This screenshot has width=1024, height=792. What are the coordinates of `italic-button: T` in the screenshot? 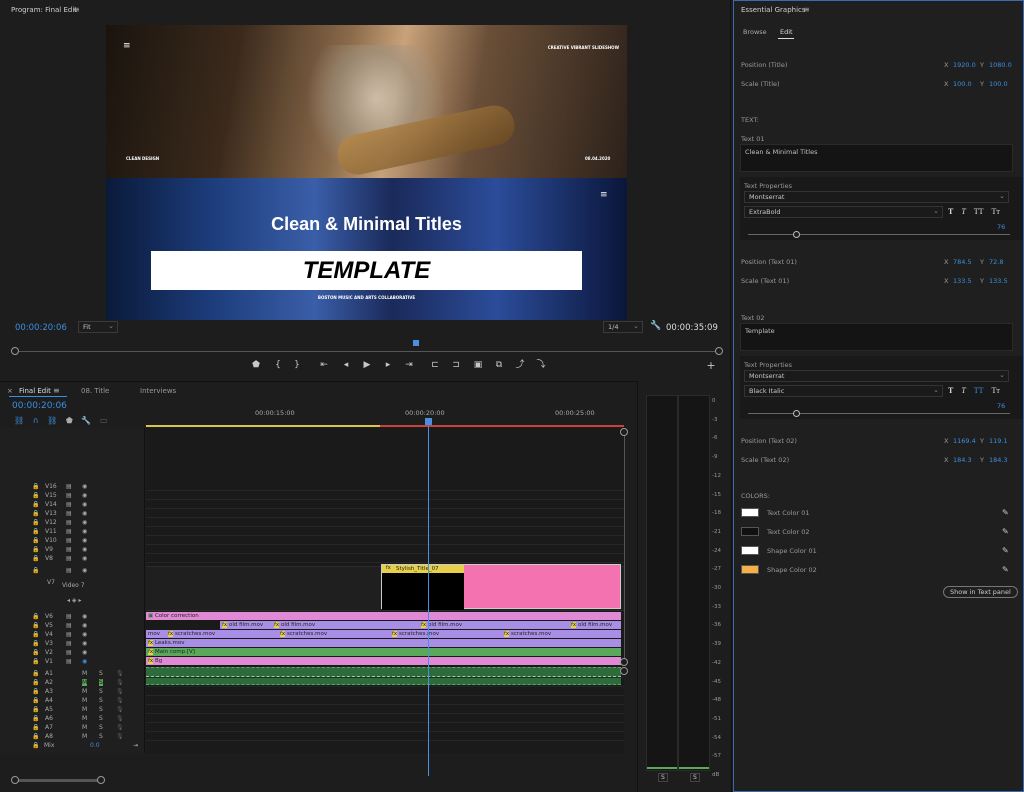 It's located at (963, 211).